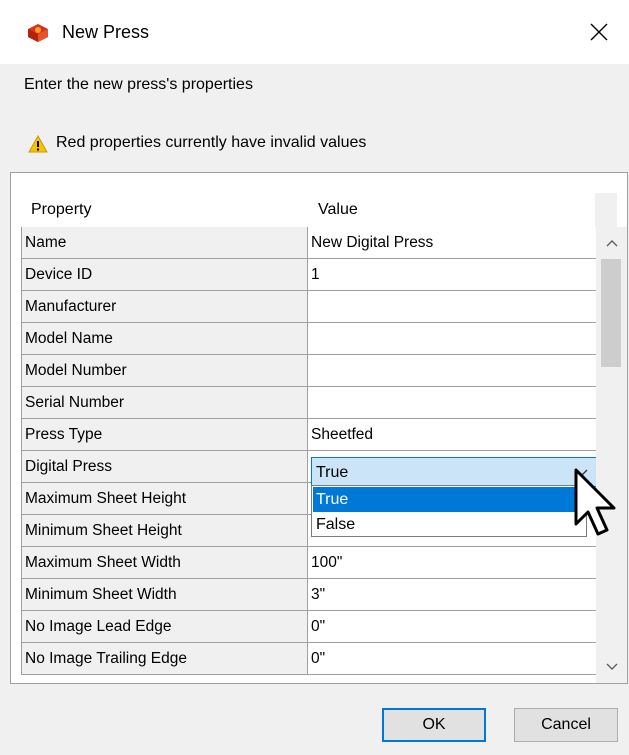 This screenshot has width=629, height=755. I want to click on property-value: 3", so click(318, 594).